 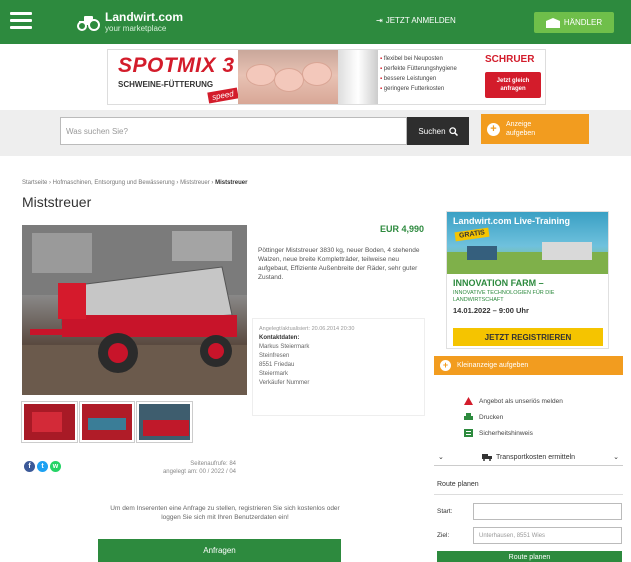 What do you see at coordinates (21, 21) in the screenshot?
I see `hamburger-menu-icon` at bounding box center [21, 21].